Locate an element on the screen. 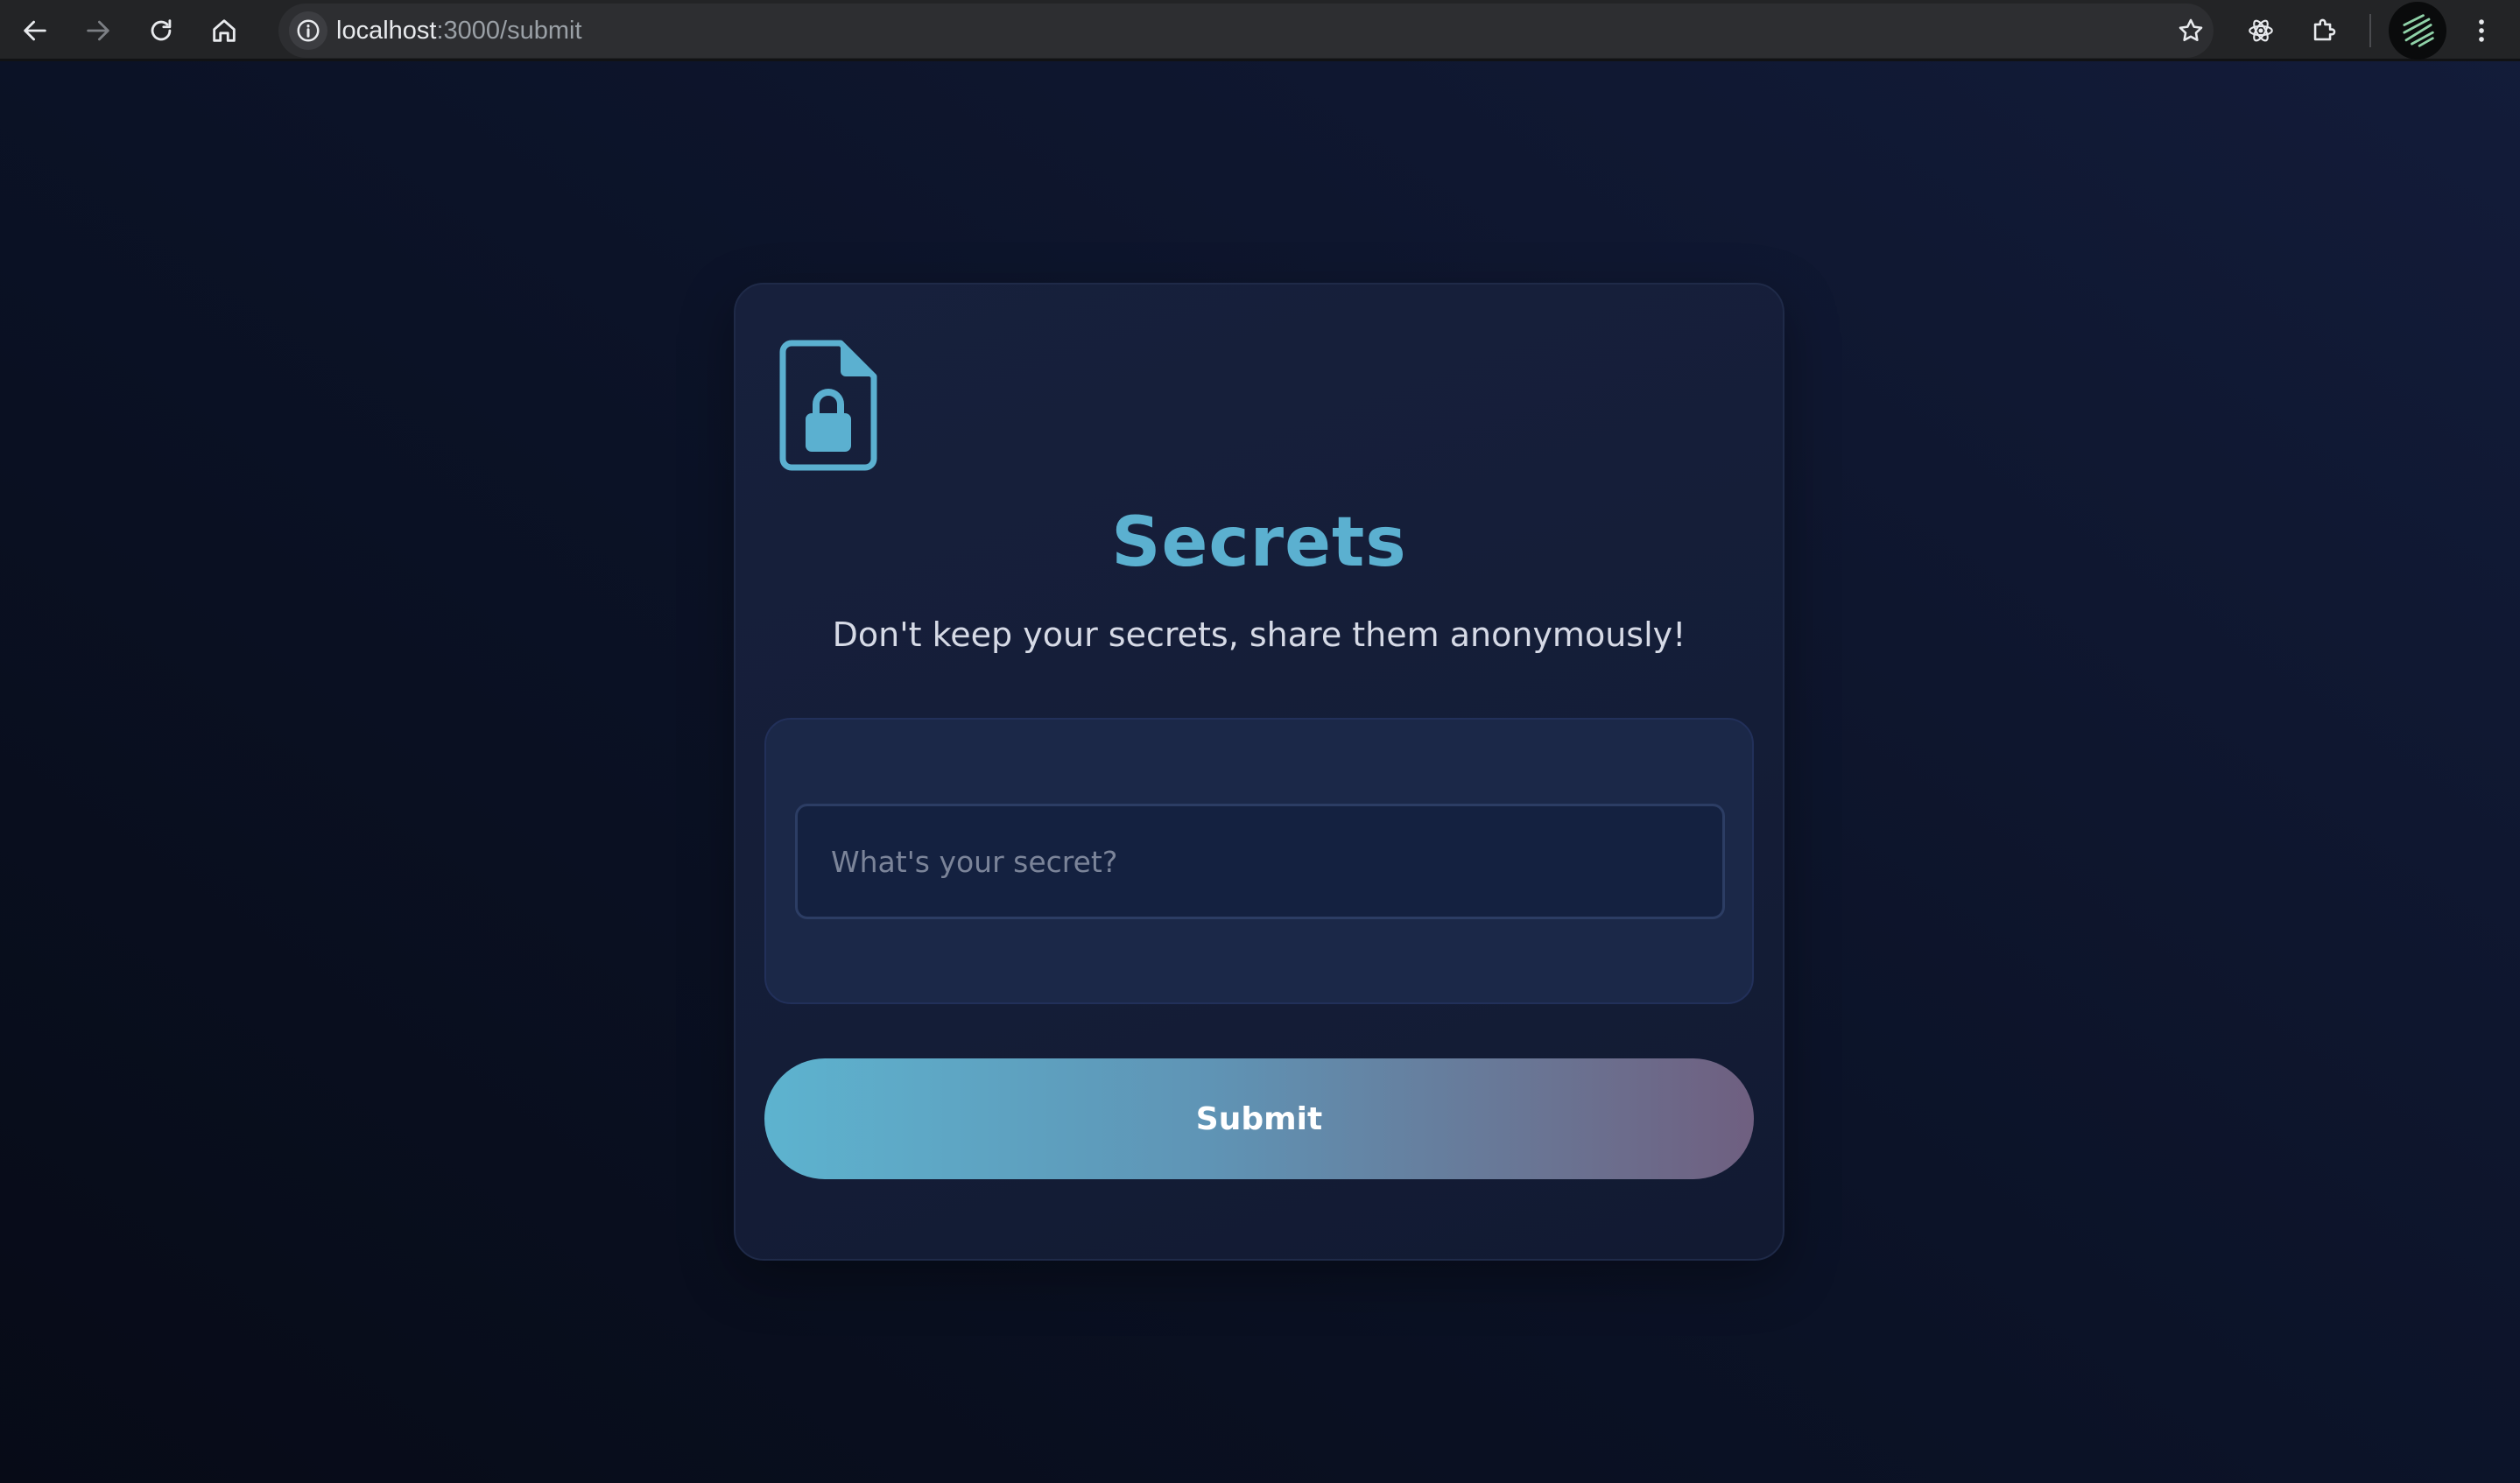  browser-toolbar: localhost:3000/submit is located at coordinates (1260, 30).